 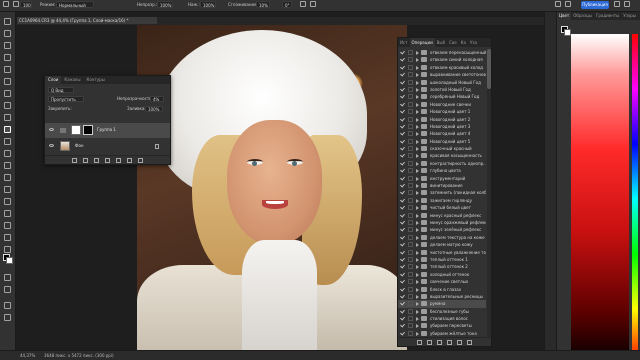 What do you see at coordinates (617, 4) in the screenshot?
I see `workspace-icon` at bounding box center [617, 4].